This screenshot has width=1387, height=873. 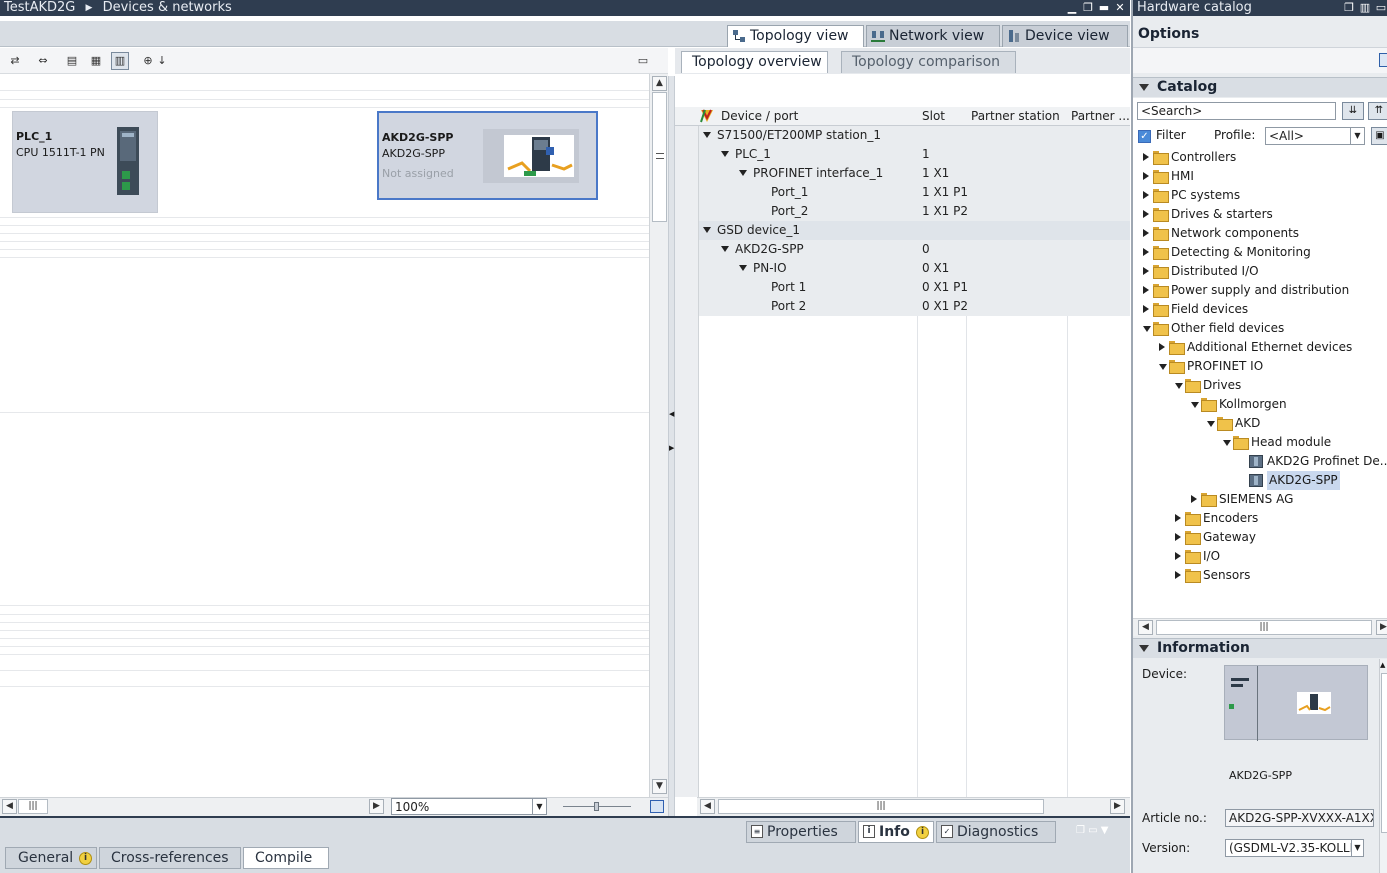 What do you see at coordinates (1261, 176) in the screenshot?
I see `catalog-folder-item: HMI` at bounding box center [1261, 176].